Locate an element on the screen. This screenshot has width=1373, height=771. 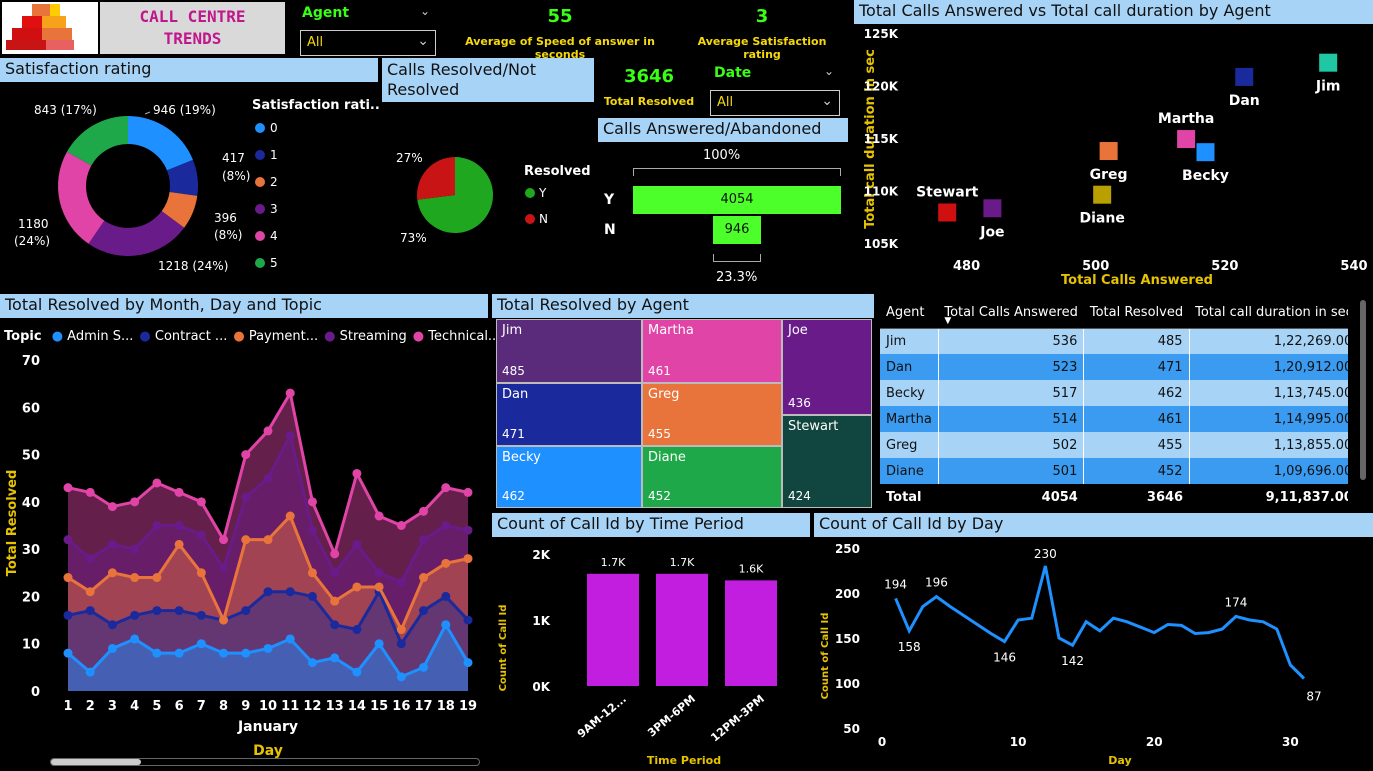
col-header-calls: Total Calls Answered ▼ is located at coordinates (1011, 313).